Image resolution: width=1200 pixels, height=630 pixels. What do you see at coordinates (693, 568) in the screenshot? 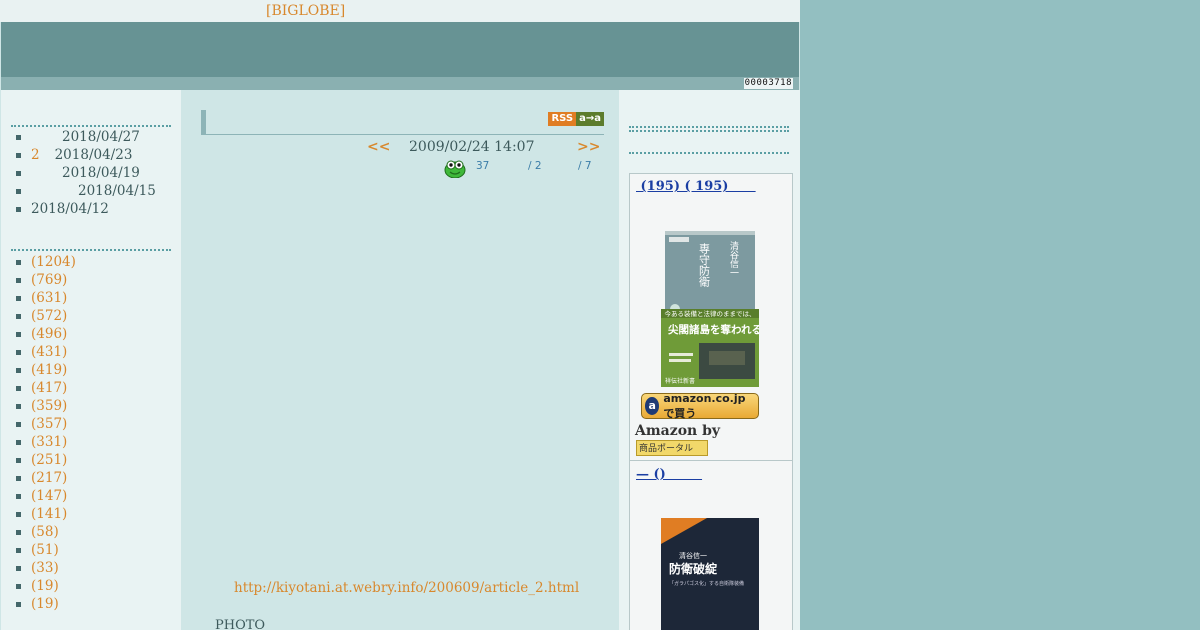
I see `book2-cover-title: 防衛破綻` at bounding box center [693, 568].